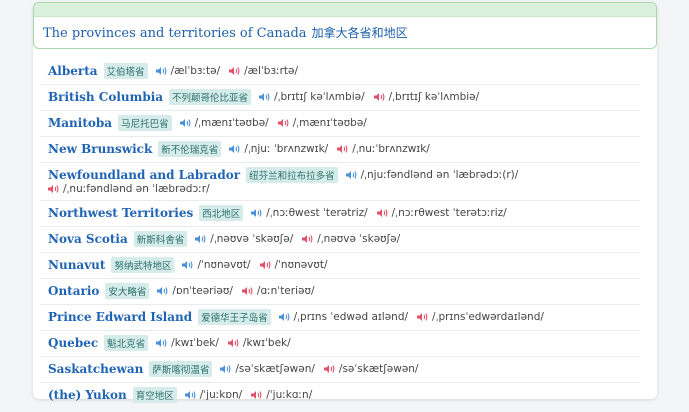  What do you see at coordinates (439, 175) in the screenshot?
I see `ipa-text: /ˌnjuːfəndlənd ən ˈlæbrədɔː(r)/` at bounding box center [439, 175].